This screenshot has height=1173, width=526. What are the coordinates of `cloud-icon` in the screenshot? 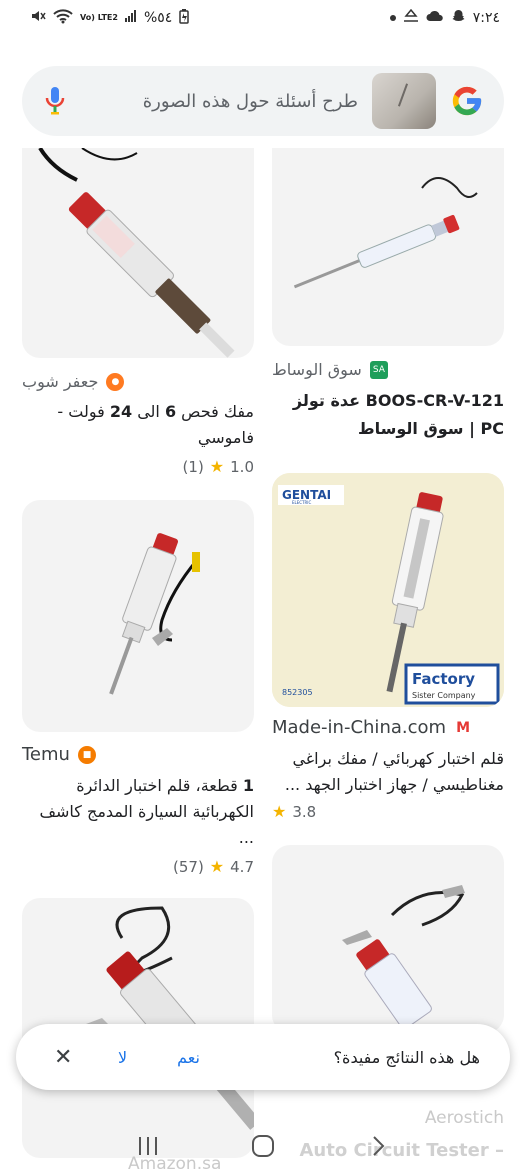 It's located at (435, 18).